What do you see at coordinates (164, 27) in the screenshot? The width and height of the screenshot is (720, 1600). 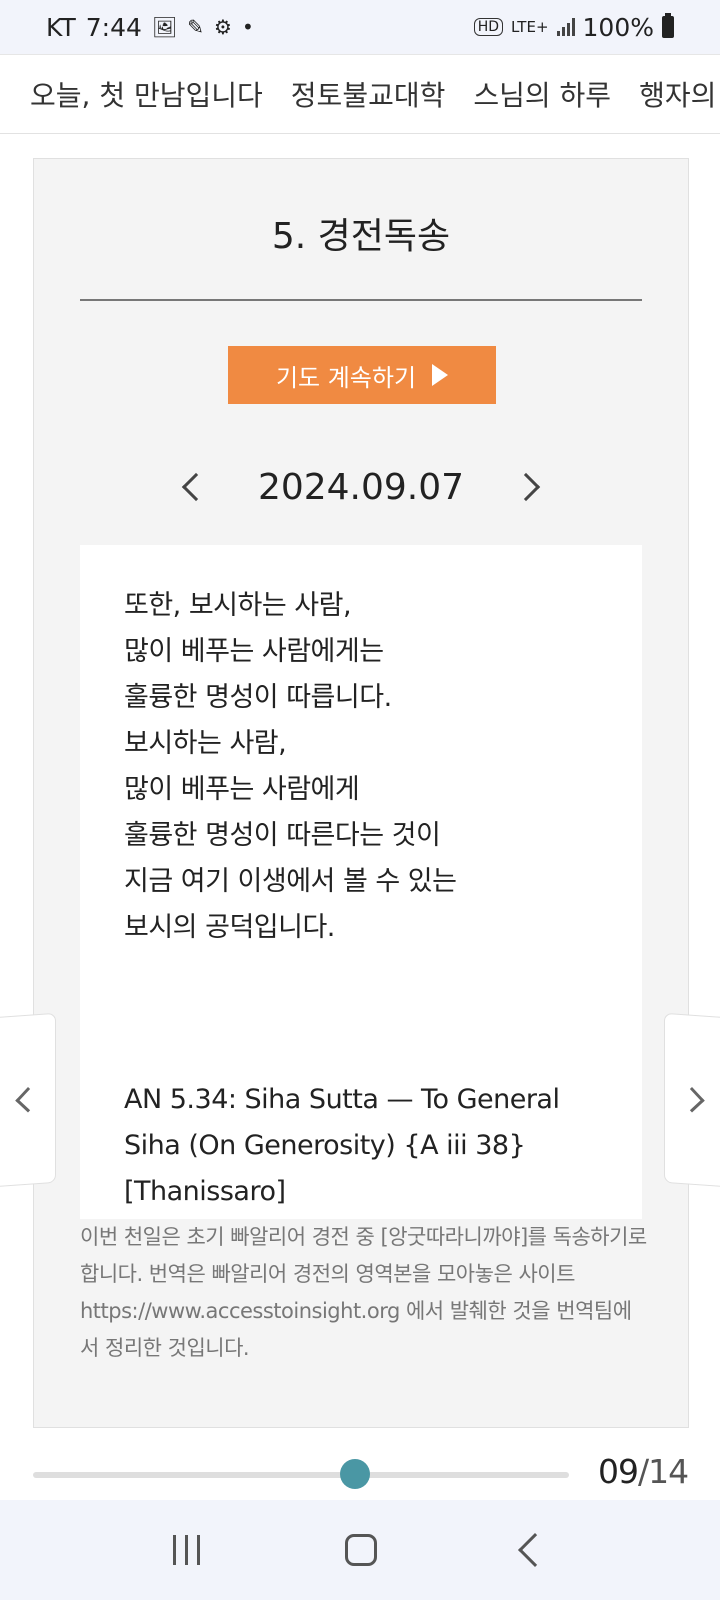 I see `gallery-icon: 🖼` at bounding box center [164, 27].